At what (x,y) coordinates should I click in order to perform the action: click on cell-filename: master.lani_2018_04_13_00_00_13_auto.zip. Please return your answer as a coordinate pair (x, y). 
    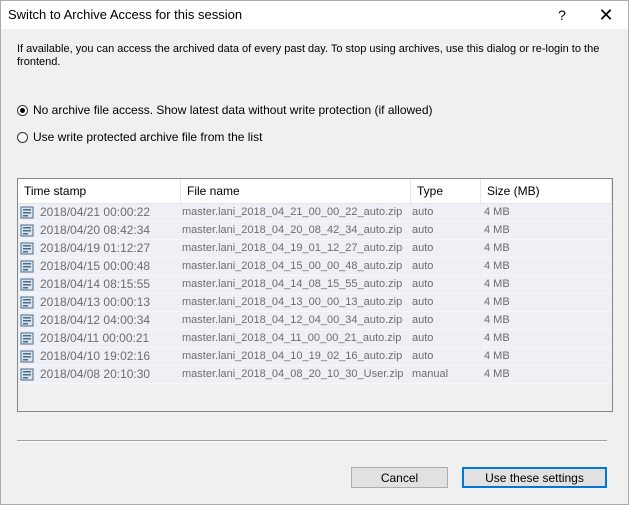
    Looking at the image, I should click on (292, 302).